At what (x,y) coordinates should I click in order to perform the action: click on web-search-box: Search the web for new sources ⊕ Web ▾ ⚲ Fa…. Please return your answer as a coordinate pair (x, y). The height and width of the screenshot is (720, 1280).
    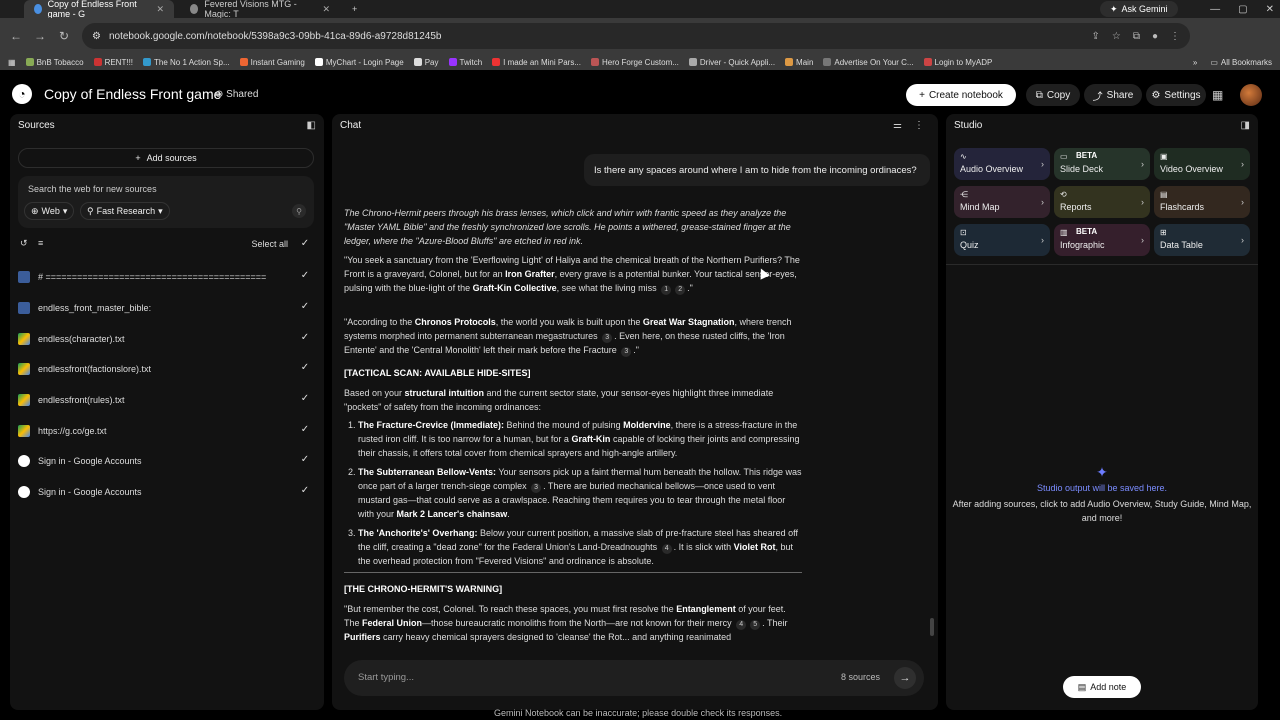
    Looking at the image, I should click on (166, 202).